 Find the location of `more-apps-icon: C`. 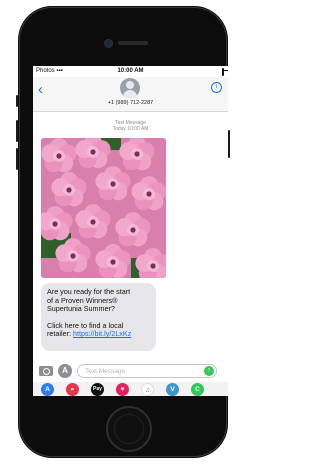

more-apps-icon: C is located at coordinates (197, 389).